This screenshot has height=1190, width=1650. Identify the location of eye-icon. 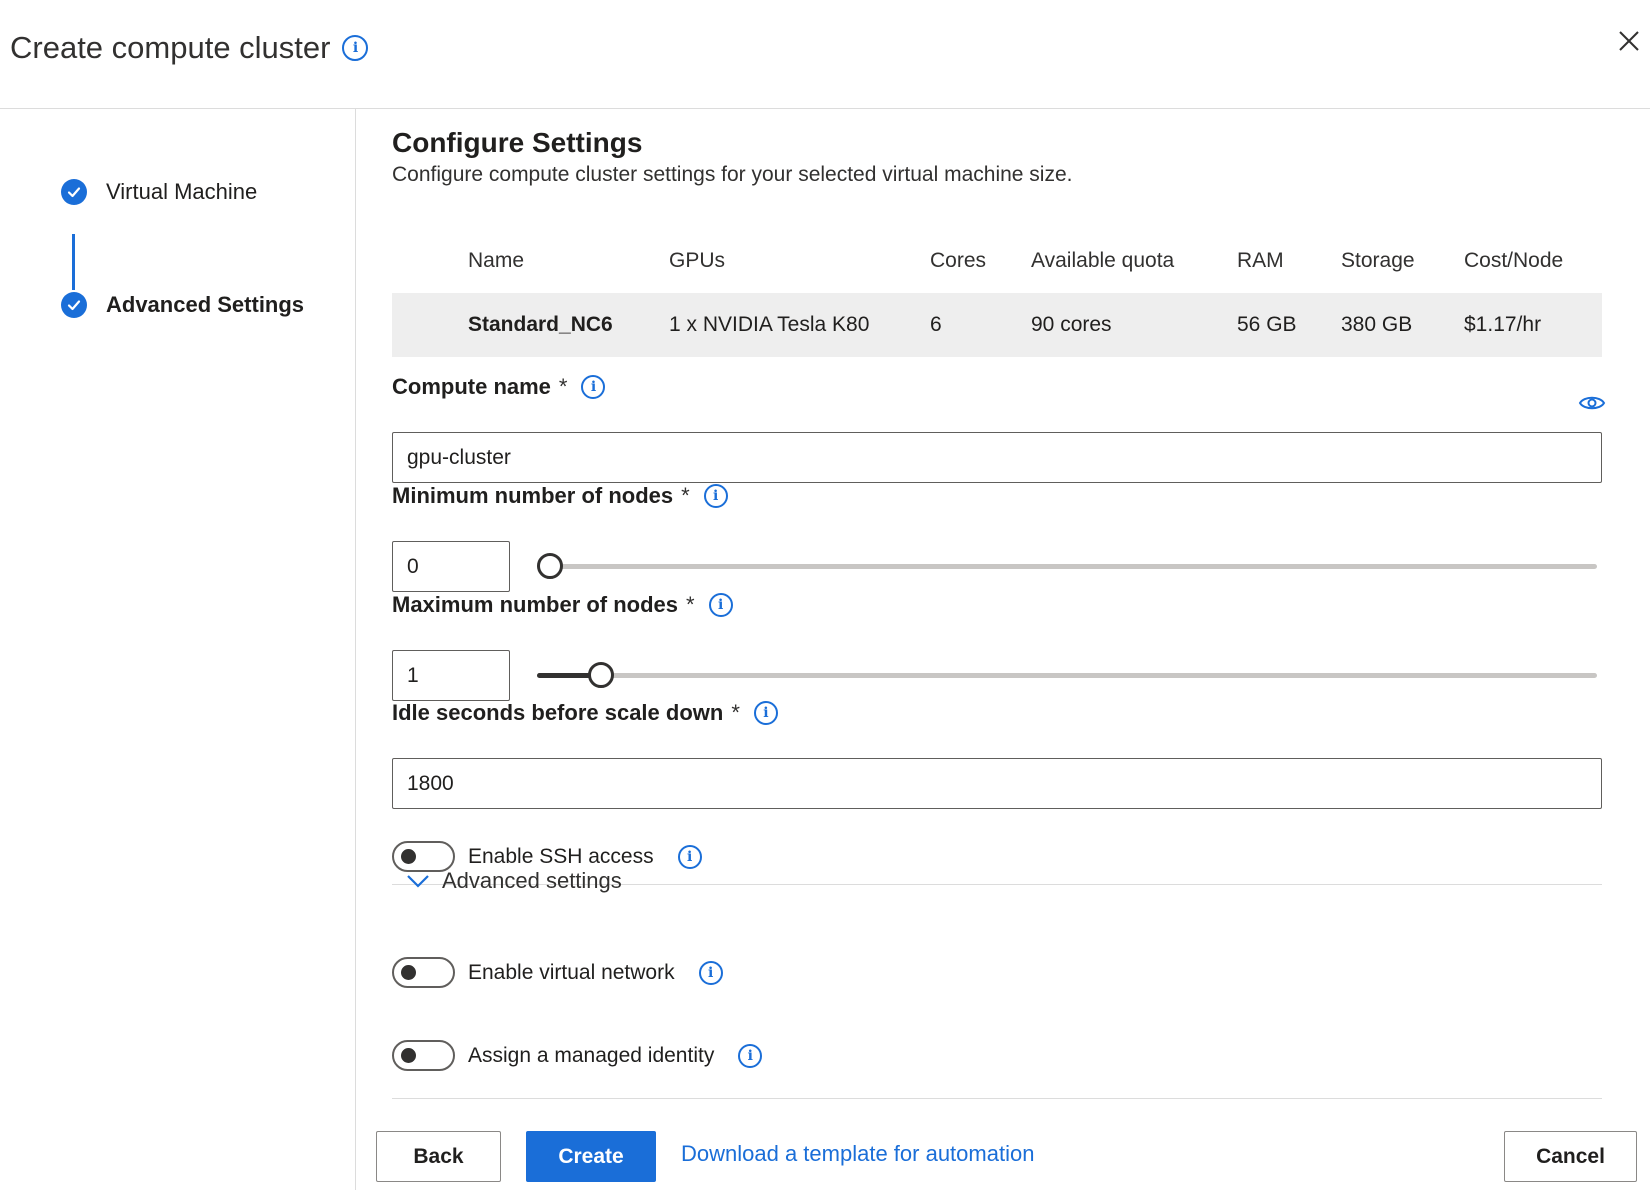
(1592, 403).